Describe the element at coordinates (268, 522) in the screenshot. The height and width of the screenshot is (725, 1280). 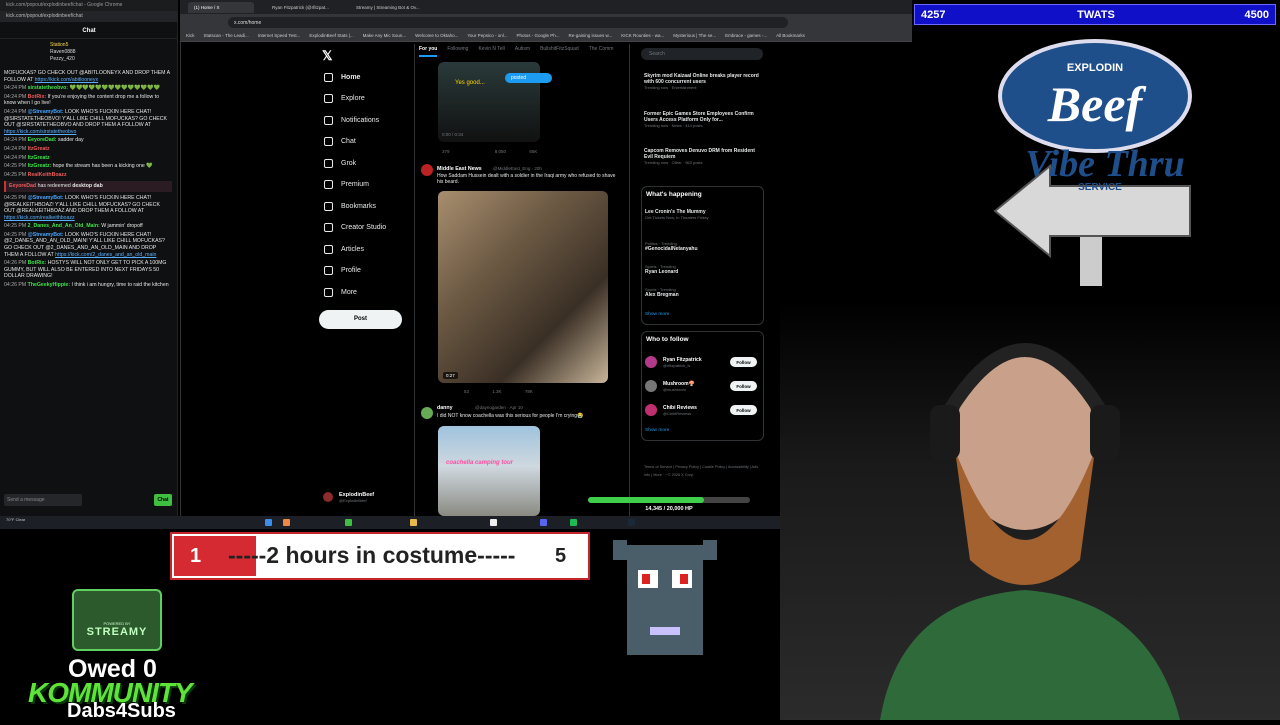
I see `start-icon` at that location.